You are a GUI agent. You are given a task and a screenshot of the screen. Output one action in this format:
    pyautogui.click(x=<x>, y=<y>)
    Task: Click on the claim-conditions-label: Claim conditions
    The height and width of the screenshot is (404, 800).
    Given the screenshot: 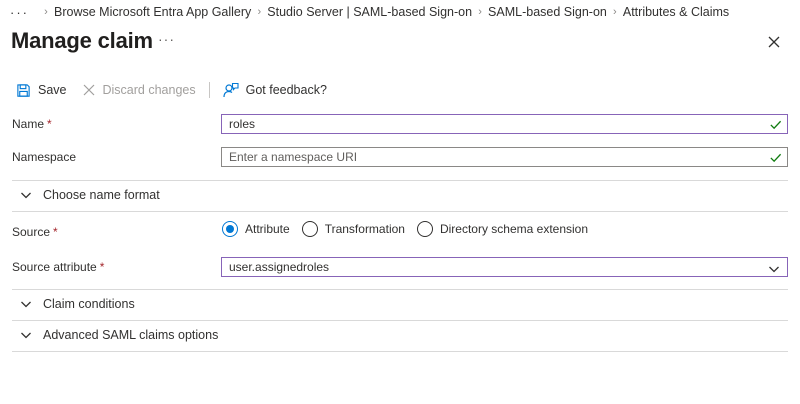 What is the action you would take?
    pyautogui.click(x=89, y=304)
    